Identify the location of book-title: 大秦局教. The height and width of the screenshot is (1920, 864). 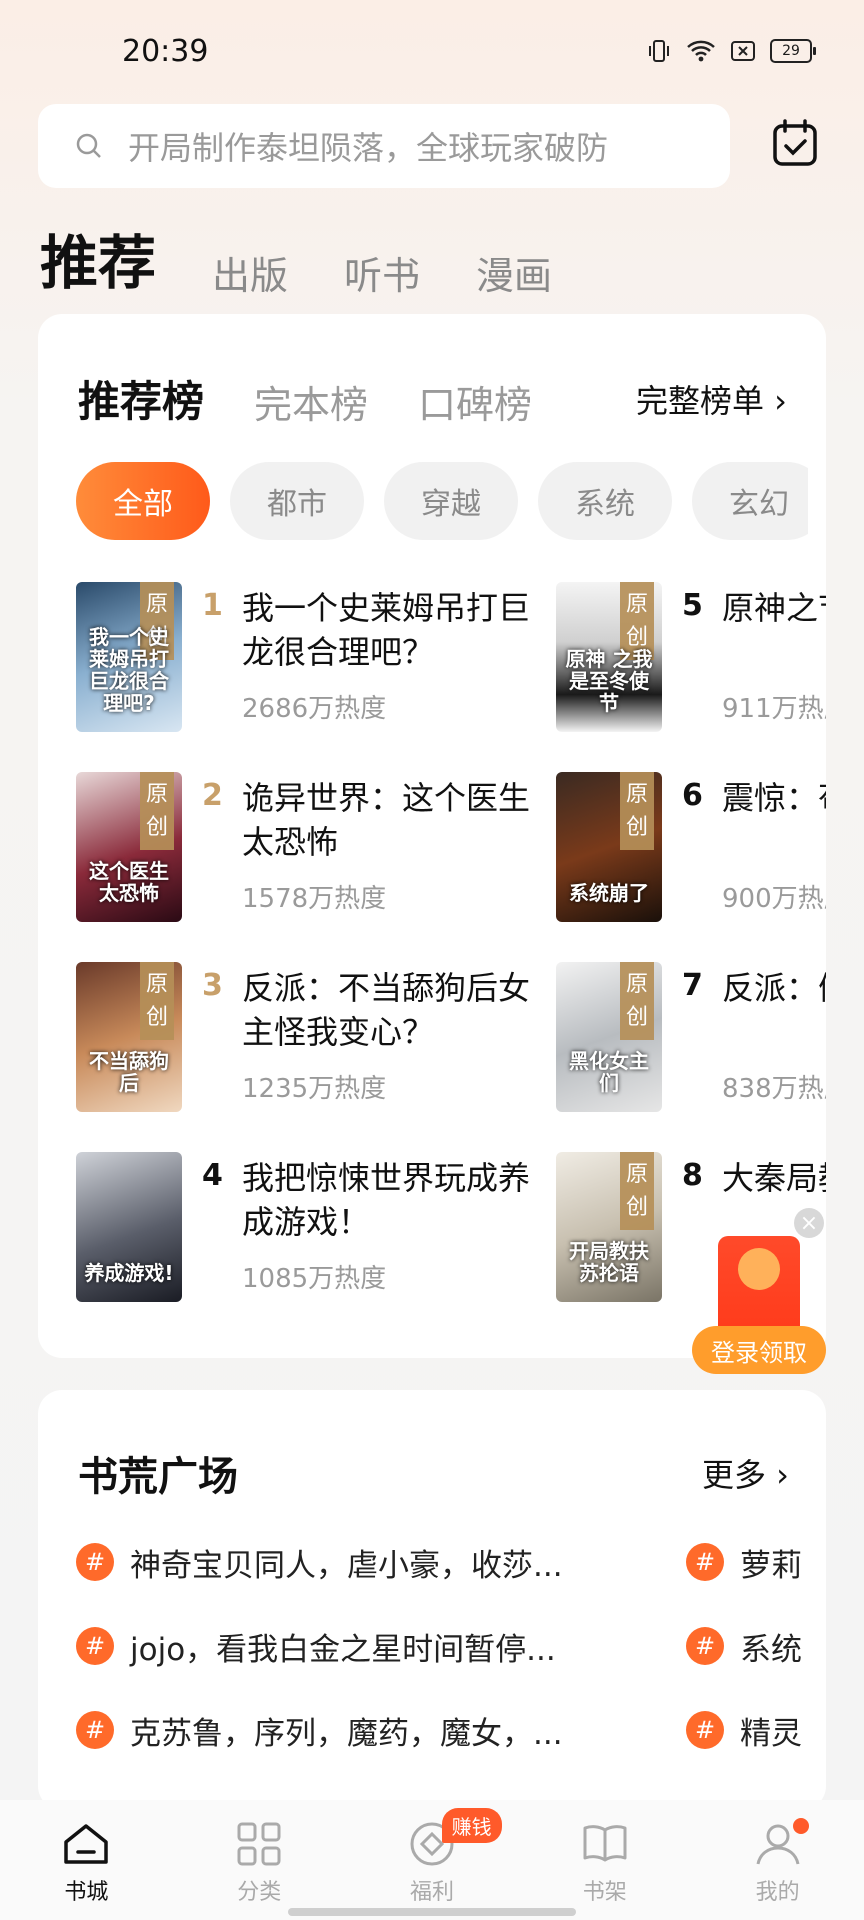
(774, 1178).